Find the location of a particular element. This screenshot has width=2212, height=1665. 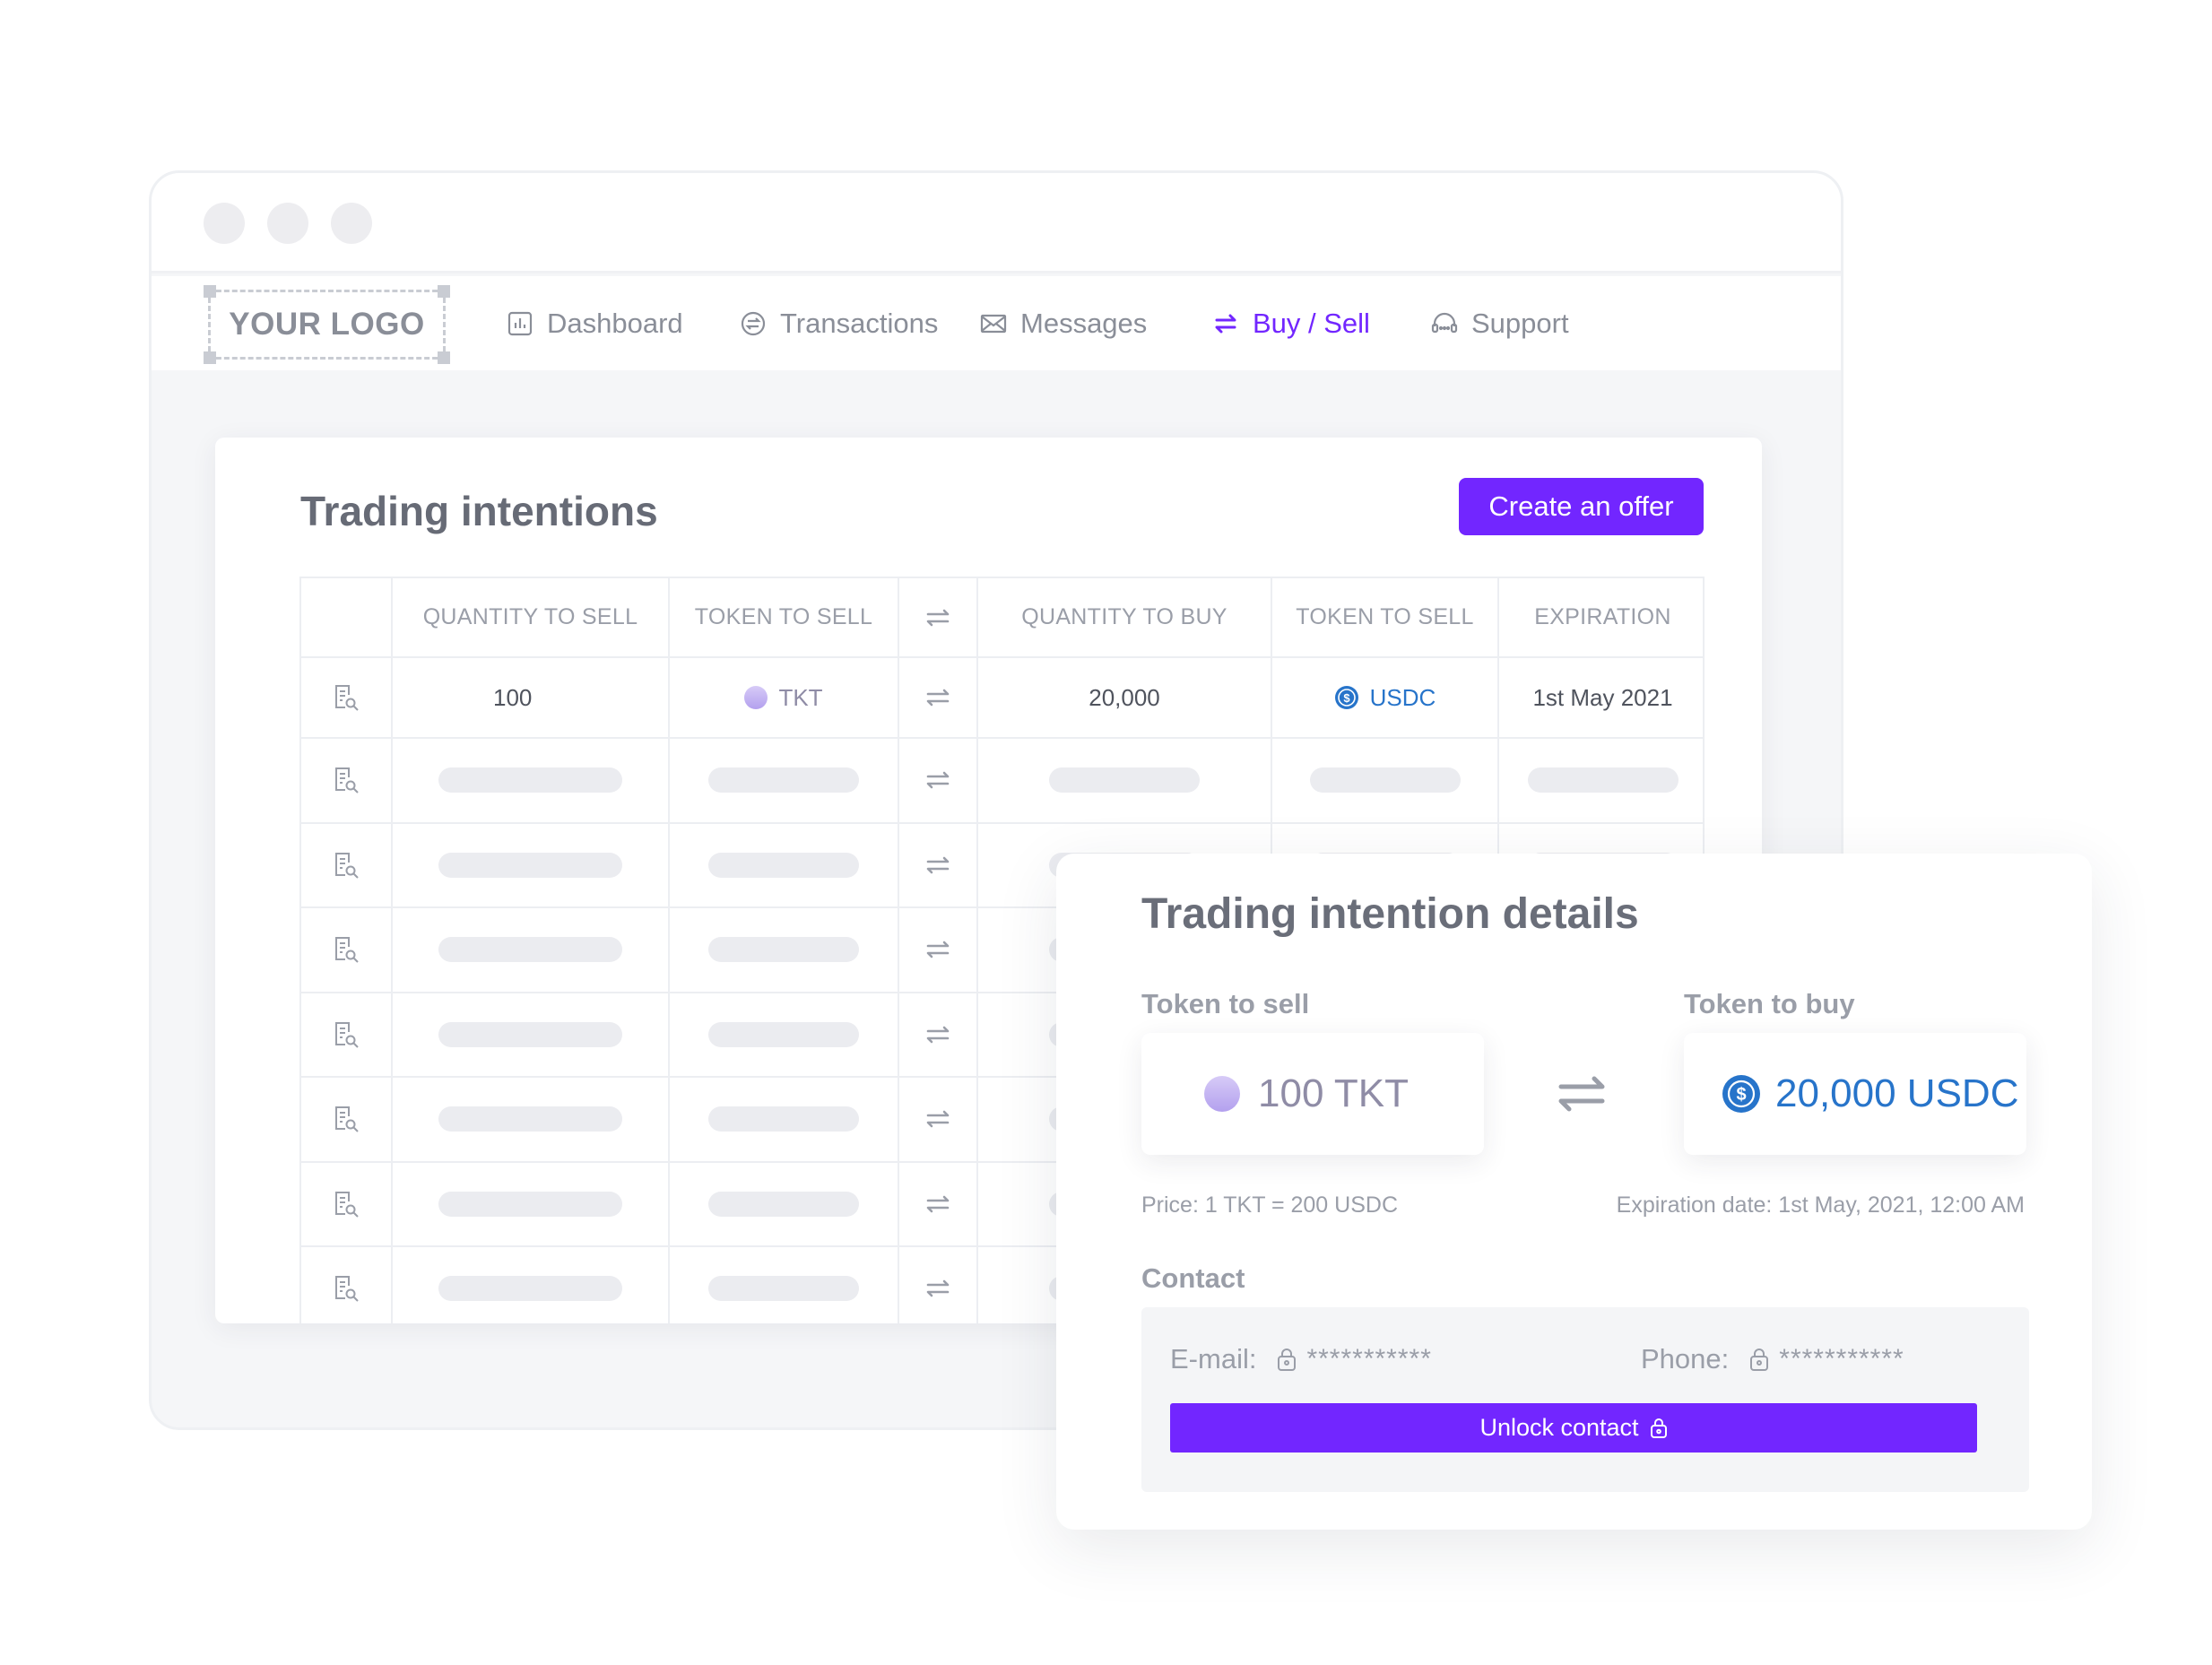

expiration-text: Expiration date: 1st May, 2021, 12:00 AM is located at coordinates (1820, 1205).